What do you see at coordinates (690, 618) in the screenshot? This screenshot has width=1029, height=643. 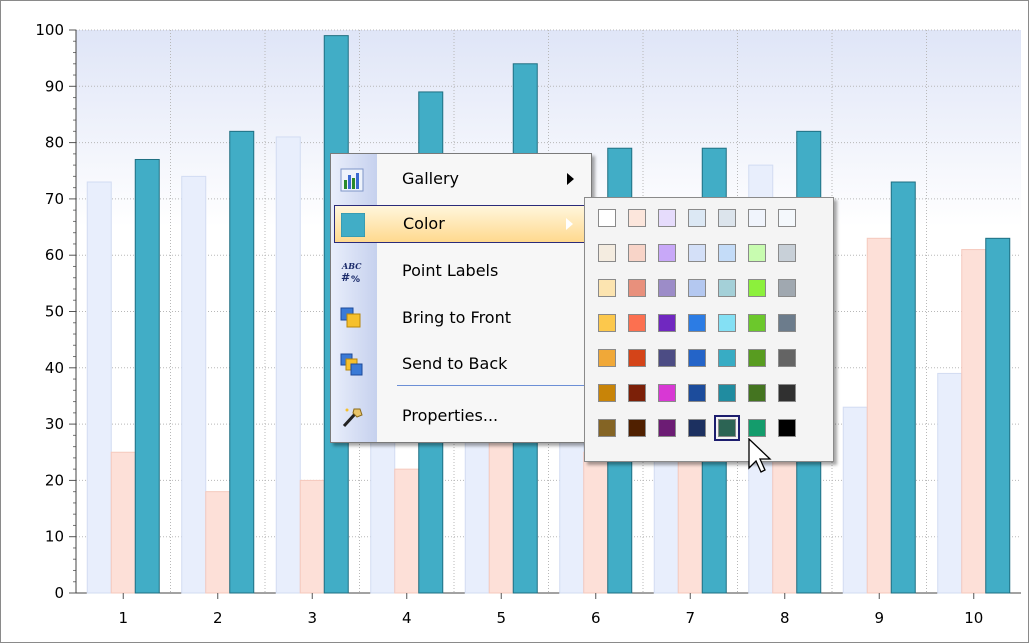 I see `x-tick-label: 7` at bounding box center [690, 618].